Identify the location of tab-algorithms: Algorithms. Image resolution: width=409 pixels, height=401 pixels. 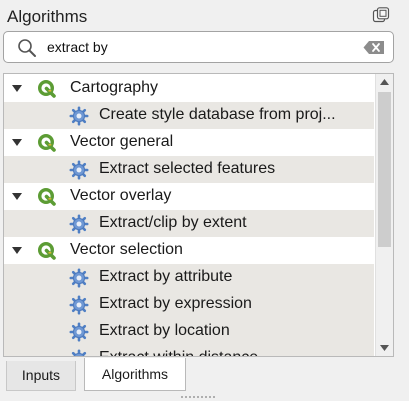
(135, 374).